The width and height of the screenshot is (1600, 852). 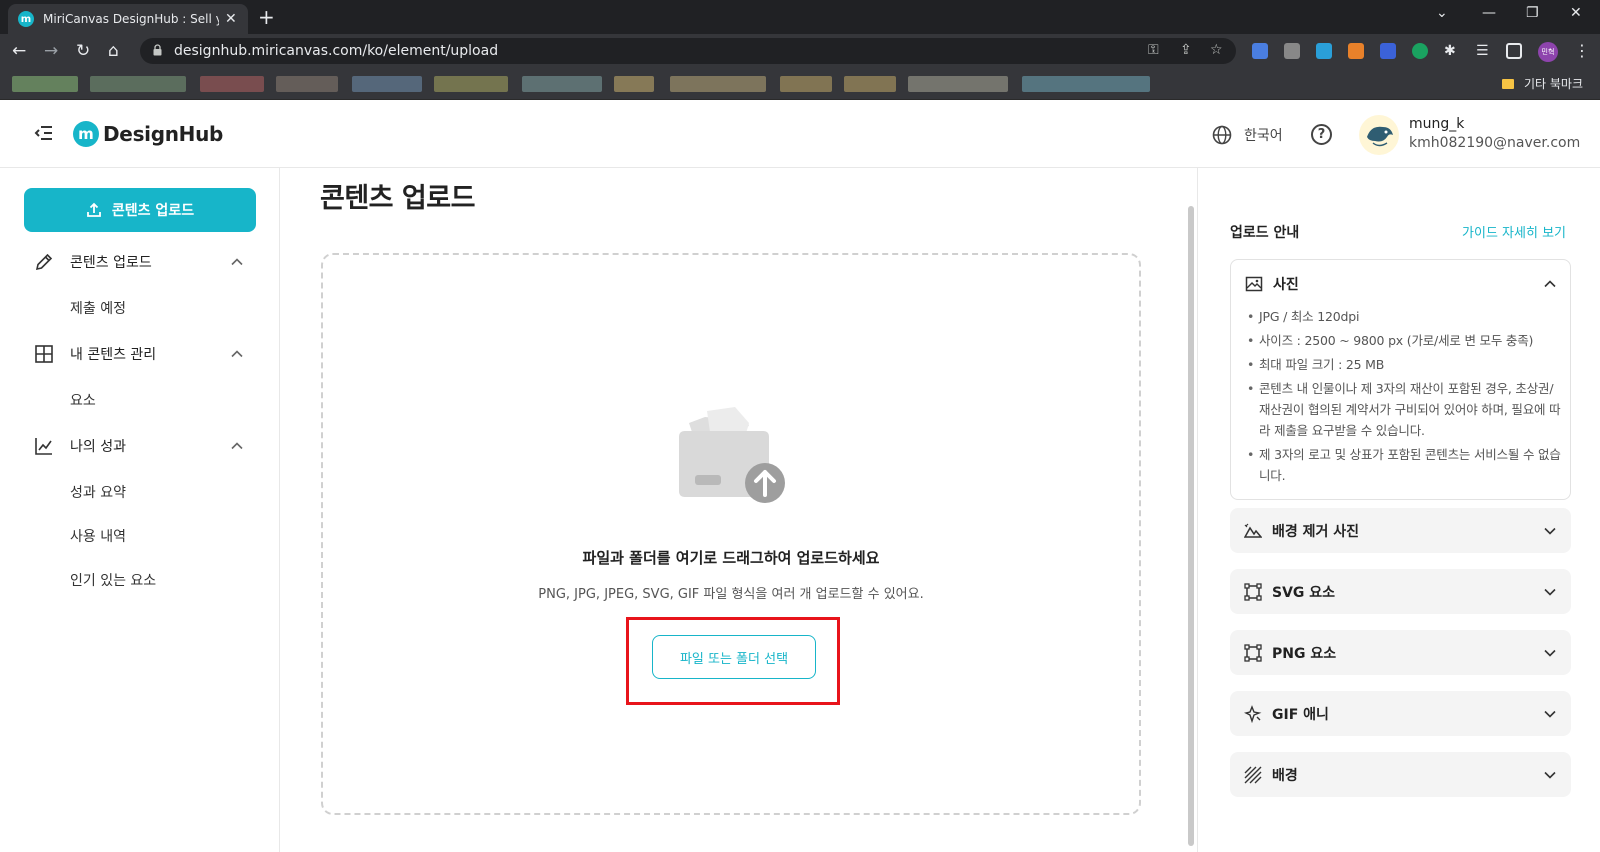 What do you see at coordinates (1495, 143) in the screenshot?
I see `user-email: kmh082190@naver.com` at bounding box center [1495, 143].